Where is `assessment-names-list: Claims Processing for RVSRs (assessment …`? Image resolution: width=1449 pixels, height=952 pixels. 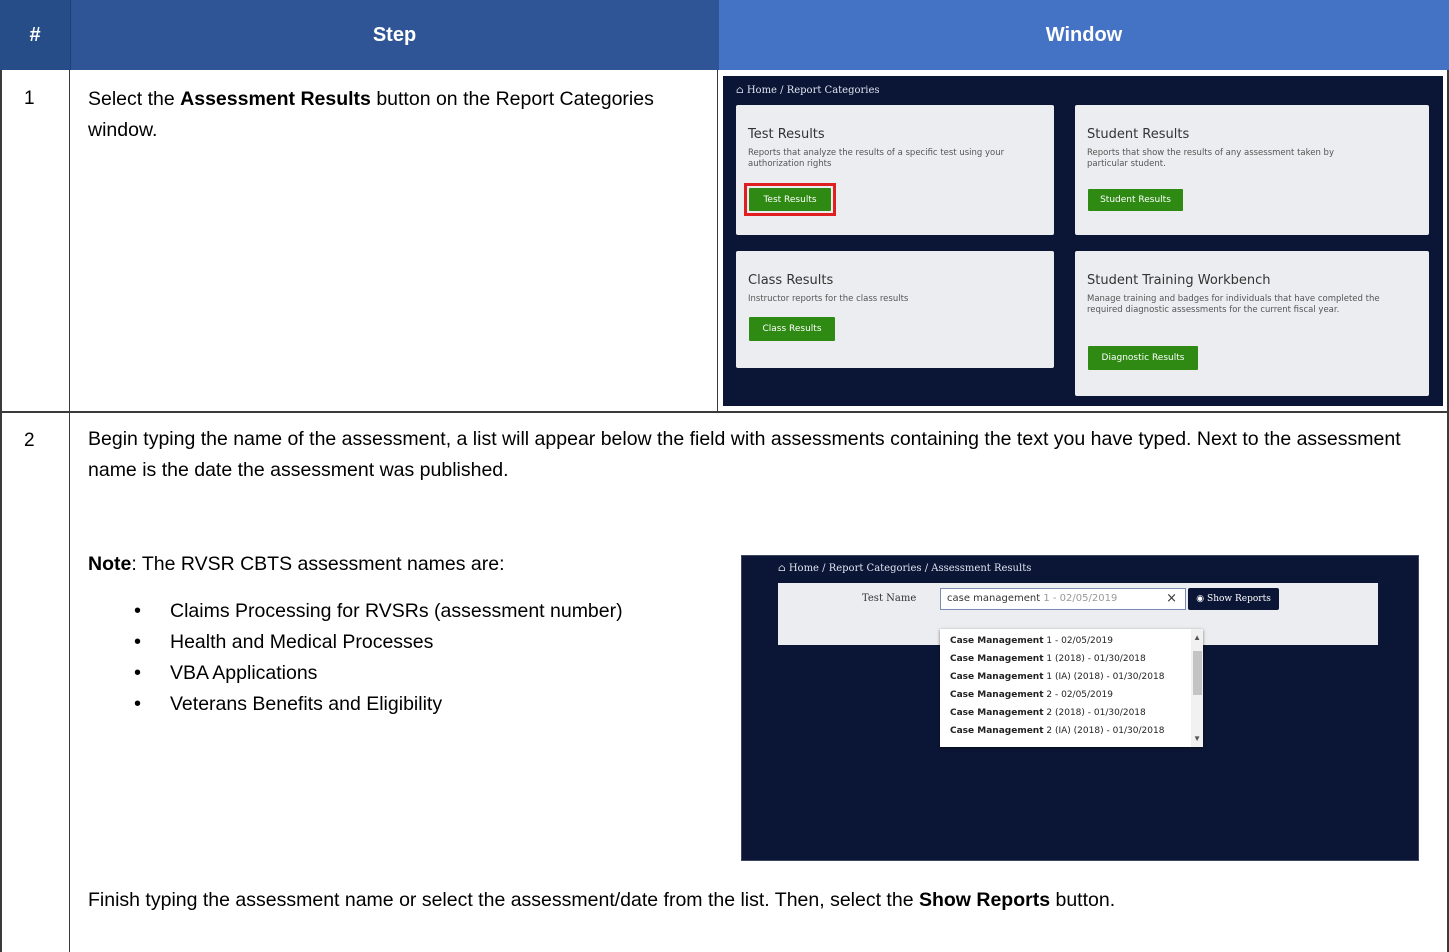 assessment-names-list: Claims Processing for RVSRs (assessment … is located at coordinates (416, 658).